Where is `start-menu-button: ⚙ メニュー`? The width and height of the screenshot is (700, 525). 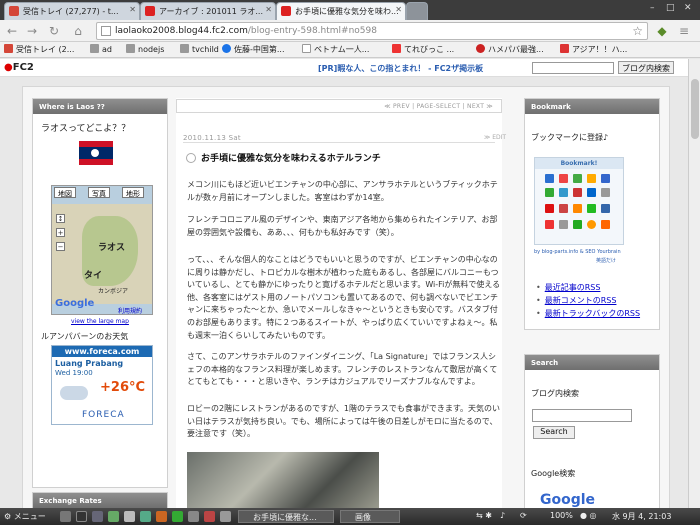
start-menu-button: ⚙ メニュー is located at coordinates (25, 516).